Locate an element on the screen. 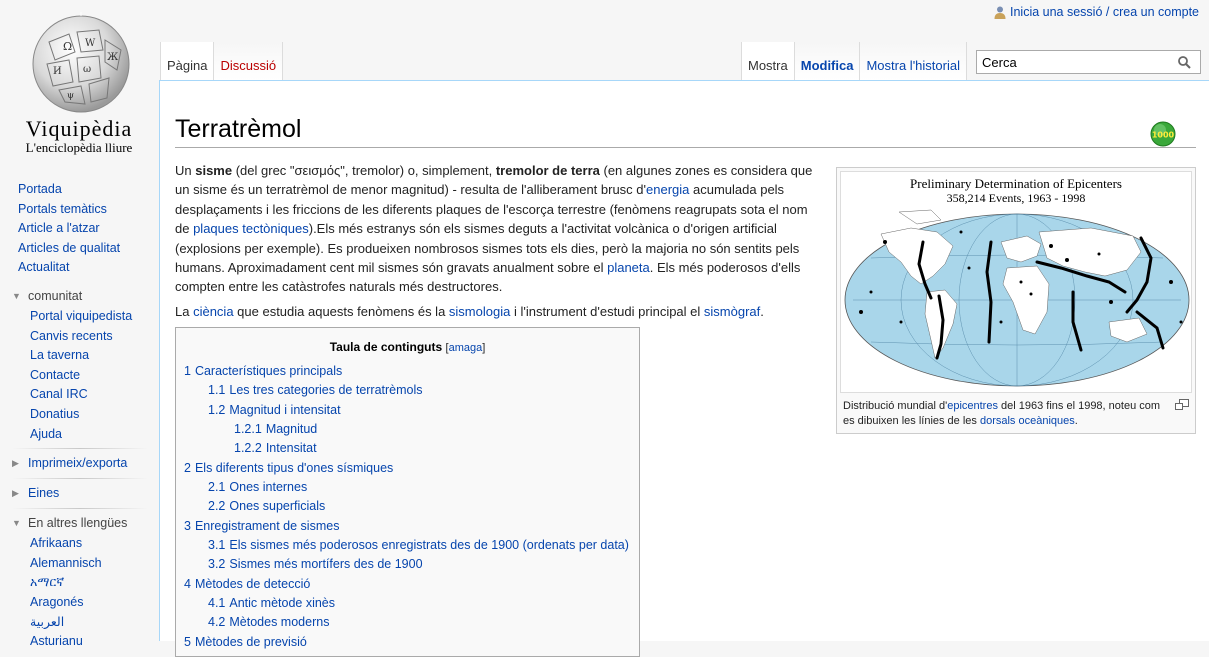  sidebar-heading-community: ▼ comunitat is located at coordinates (79, 296).